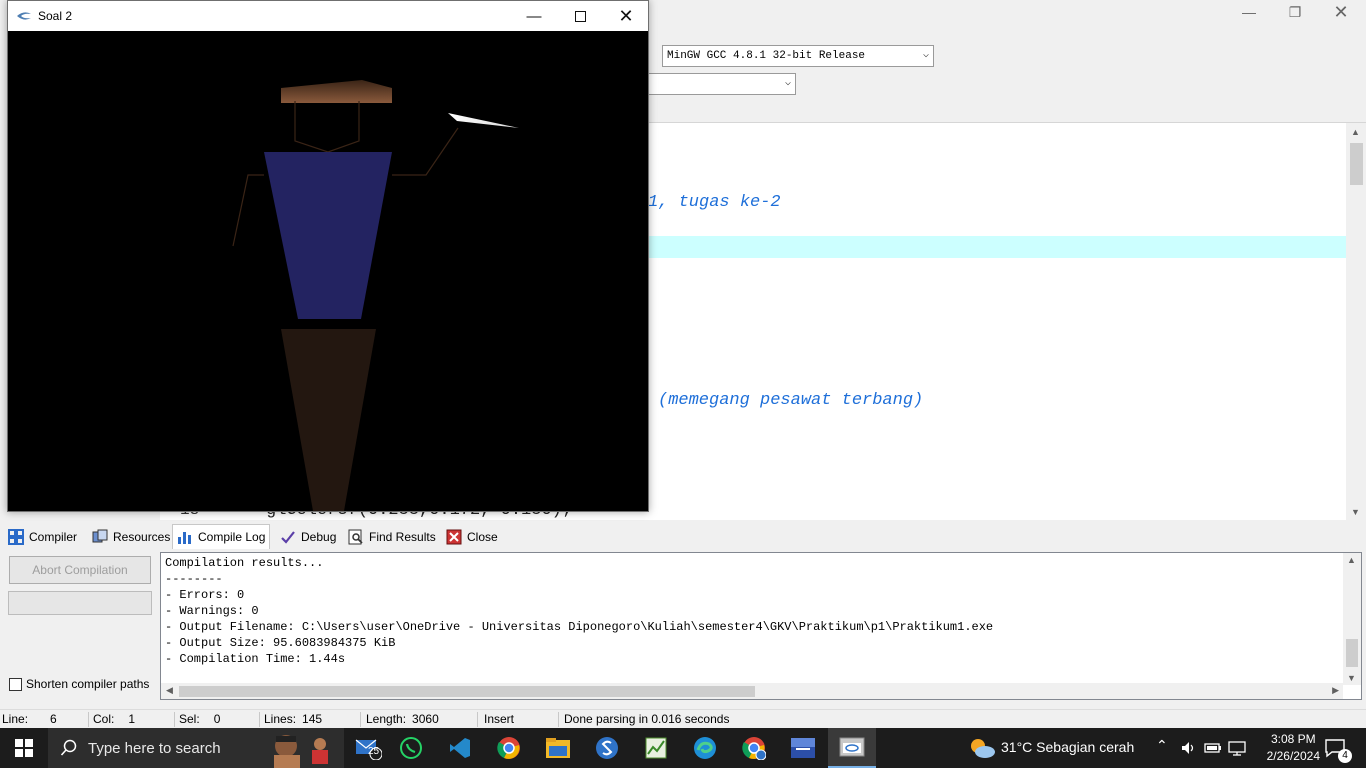 The width and height of the screenshot is (1366, 768). I want to click on taskbar-mail: 25, so click(368, 748).